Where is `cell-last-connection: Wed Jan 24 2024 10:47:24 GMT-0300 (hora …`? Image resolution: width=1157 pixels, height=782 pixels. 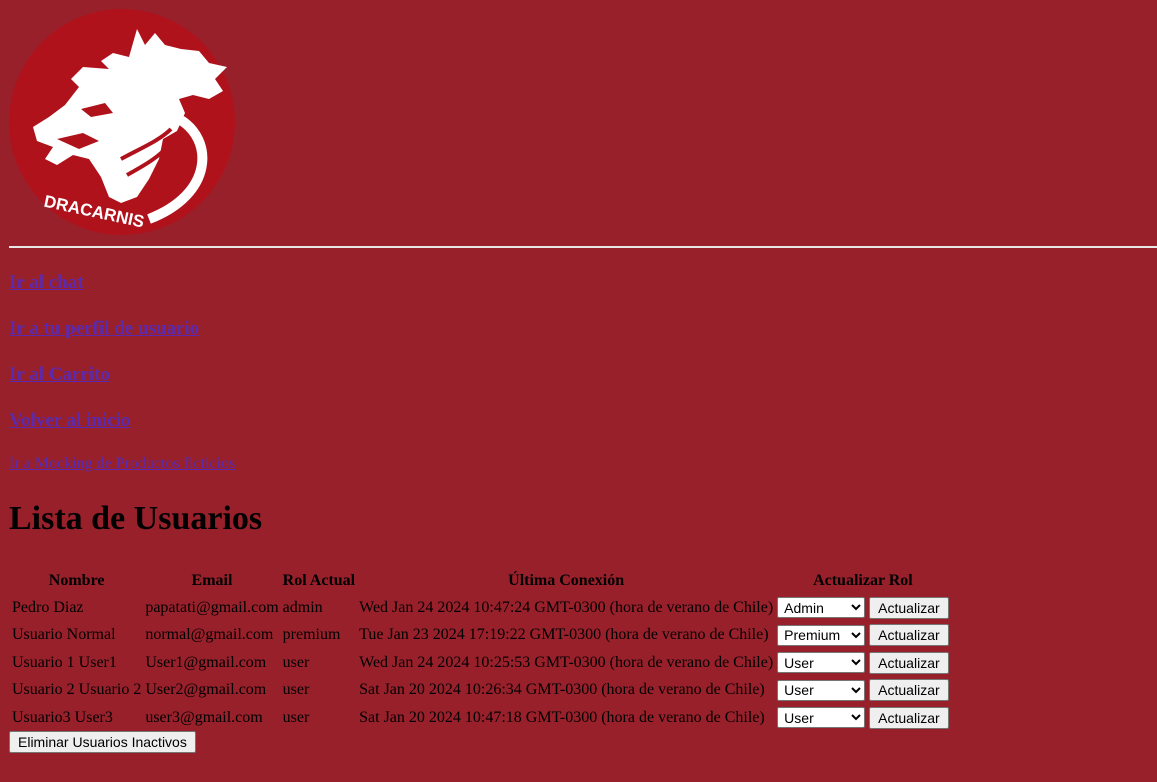 cell-last-connection: Wed Jan 24 2024 10:47:24 GMT-0300 (hora … is located at coordinates (566, 607).